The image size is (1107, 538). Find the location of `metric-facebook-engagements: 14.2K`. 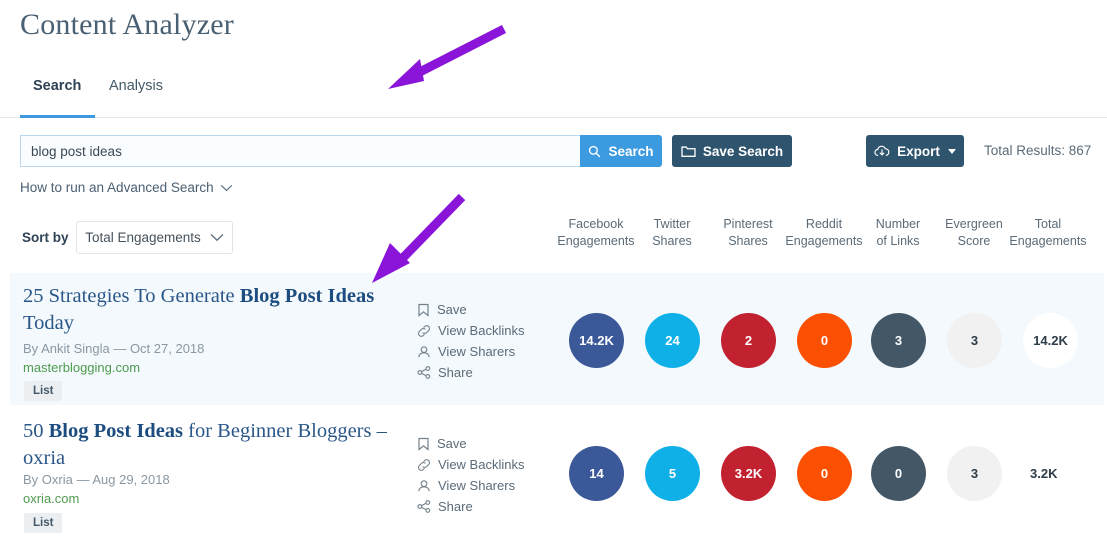

metric-facebook-engagements: 14.2K is located at coordinates (596, 340).